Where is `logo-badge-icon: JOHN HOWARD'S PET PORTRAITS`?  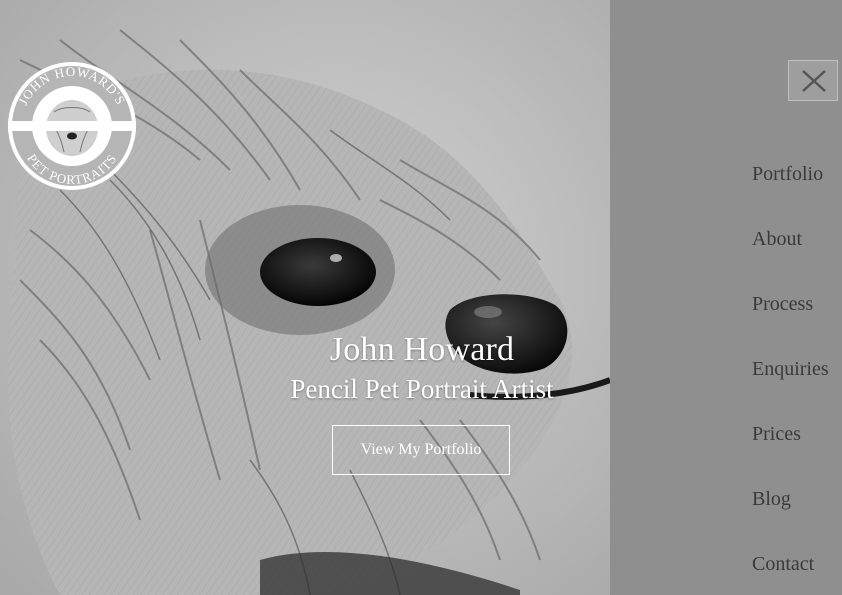
logo-badge-icon: JOHN HOWARD'S PET PORTRAITS is located at coordinates (72, 126).